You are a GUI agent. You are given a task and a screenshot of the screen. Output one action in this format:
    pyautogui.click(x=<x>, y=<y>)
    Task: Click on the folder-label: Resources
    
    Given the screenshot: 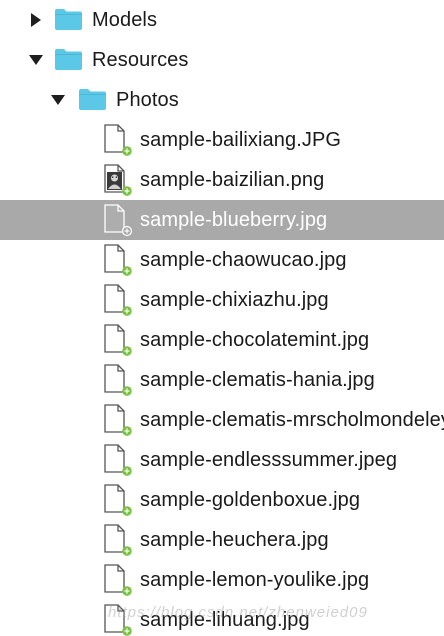 What is the action you would take?
    pyautogui.click(x=140, y=60)
    